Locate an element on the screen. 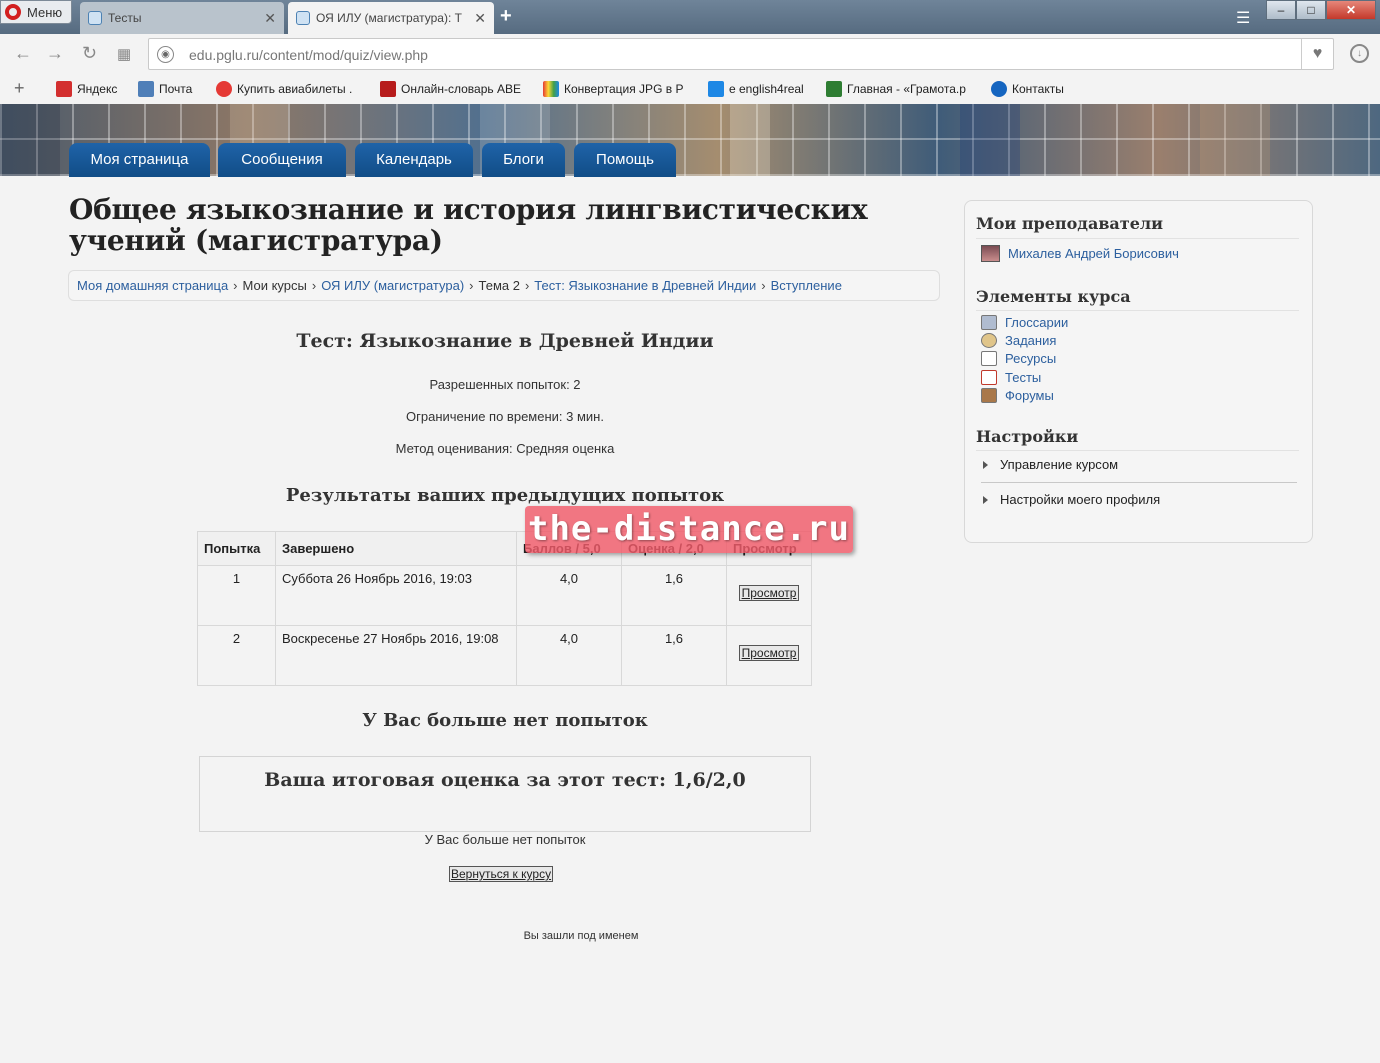 The height and width of the screenshot is (1063, 1380). element-quizzes: Тесты is located at coordinates (1011, 377).